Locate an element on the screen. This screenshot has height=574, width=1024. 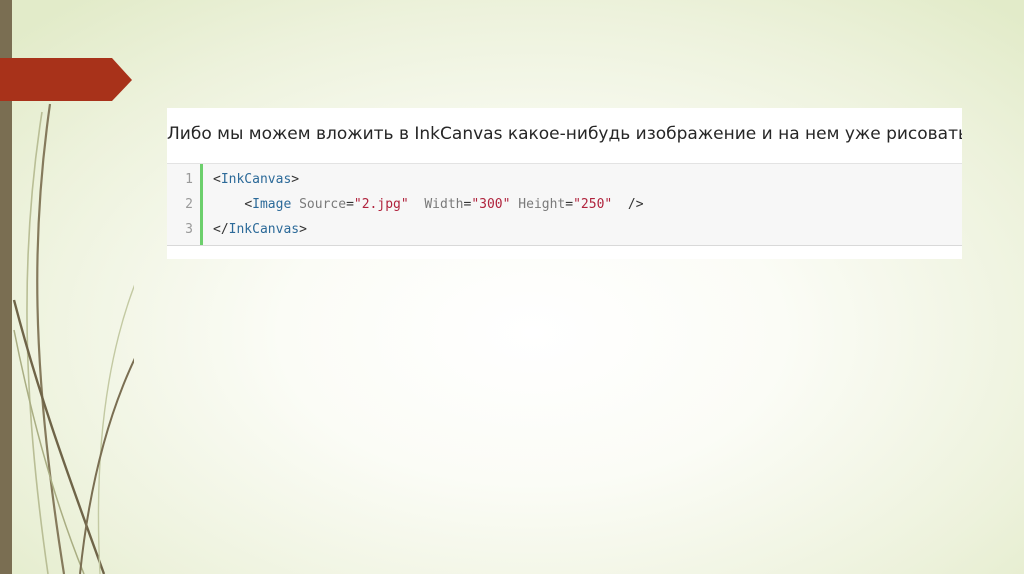
line-number: 2 is located at coordinates (189, 204).